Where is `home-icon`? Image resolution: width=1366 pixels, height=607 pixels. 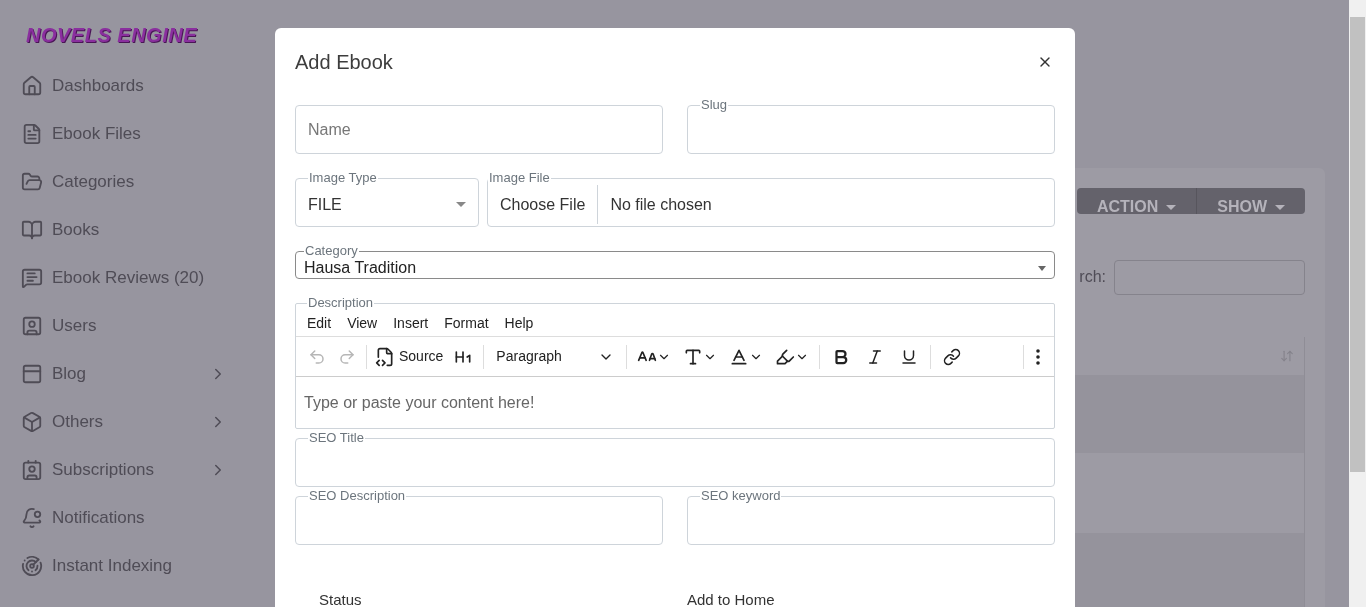 home-icon is located at coordinates (32, 86).